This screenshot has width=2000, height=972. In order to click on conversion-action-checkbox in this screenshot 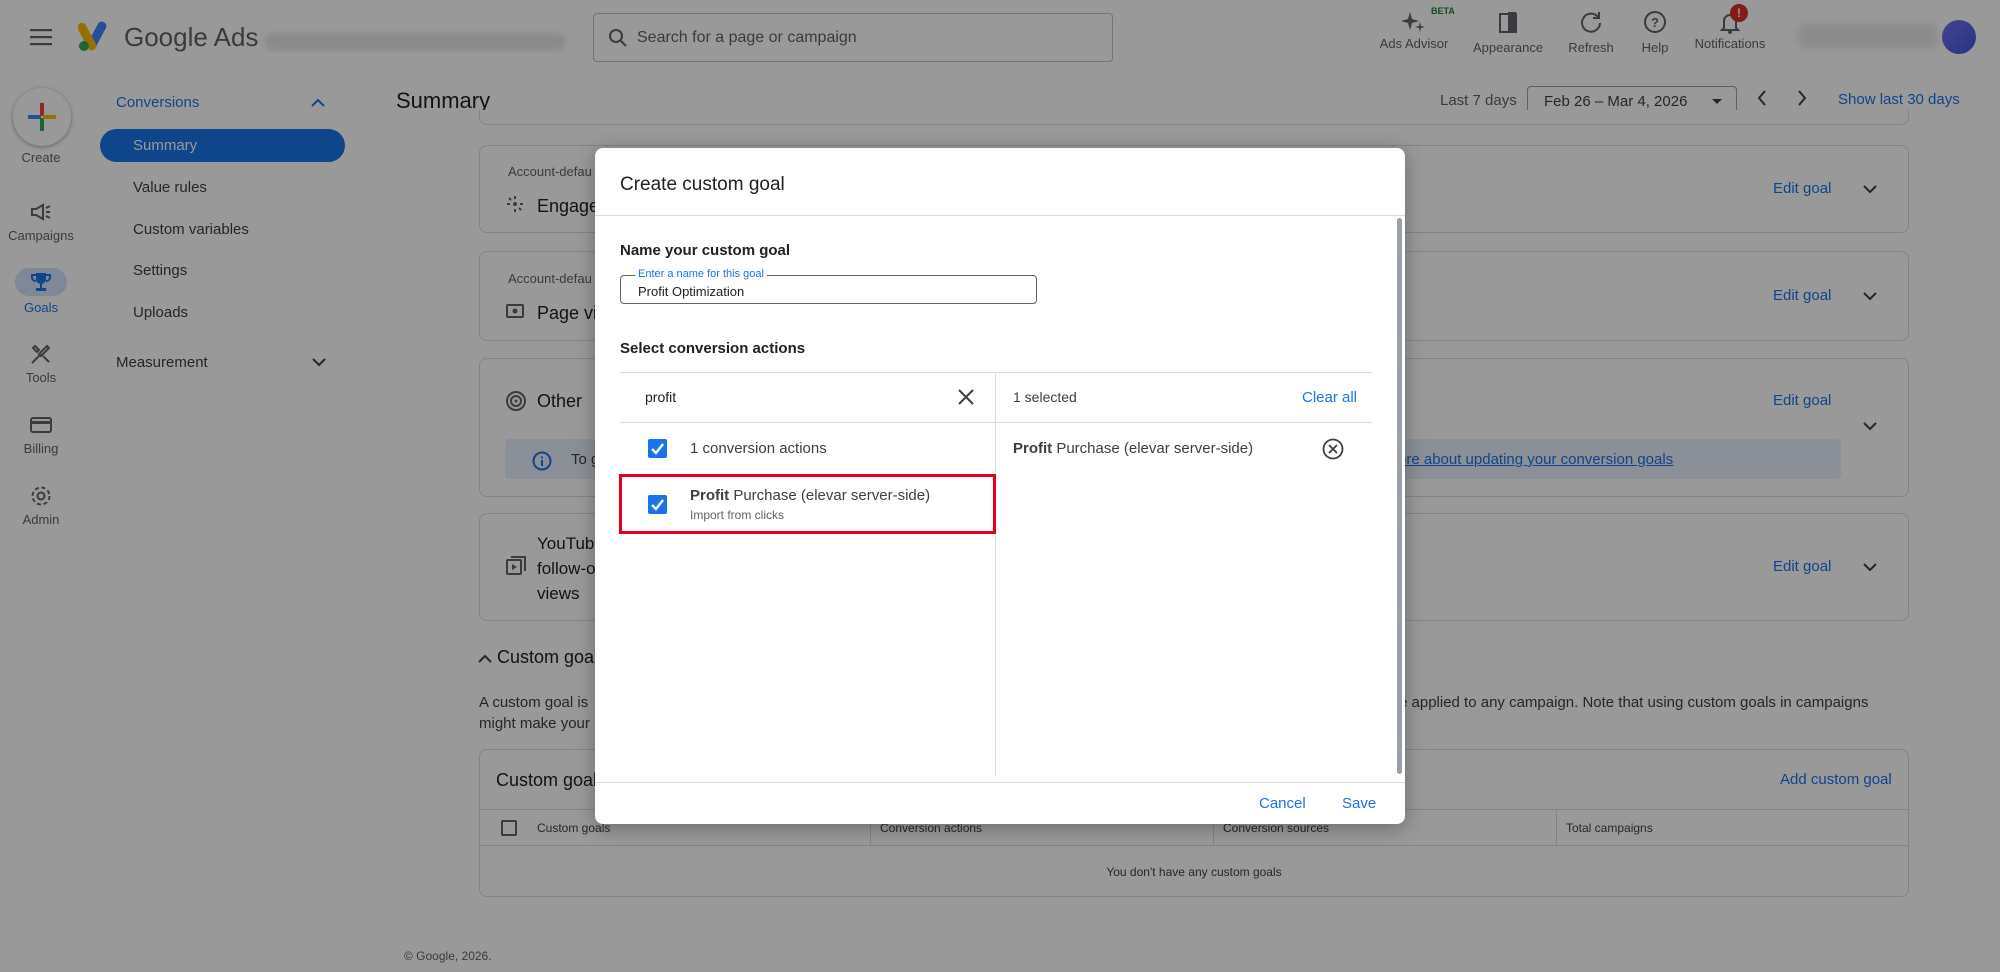, I will do `click(657, 504)`.